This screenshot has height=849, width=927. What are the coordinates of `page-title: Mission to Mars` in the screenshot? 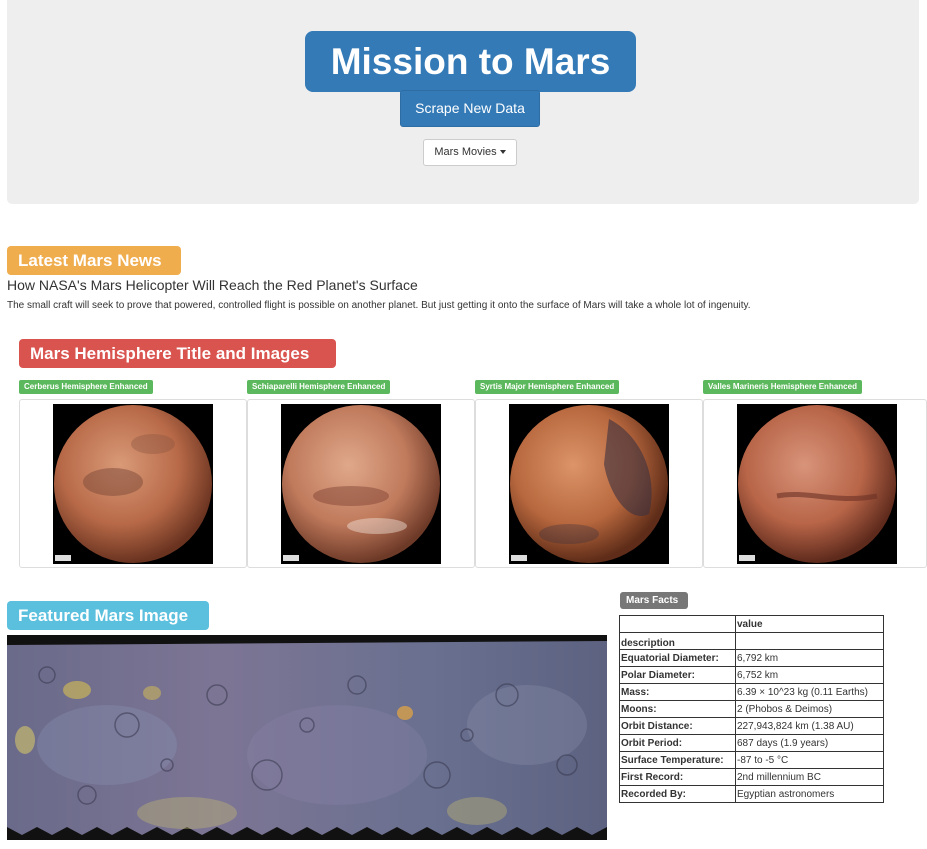 It's located at (470, 61).